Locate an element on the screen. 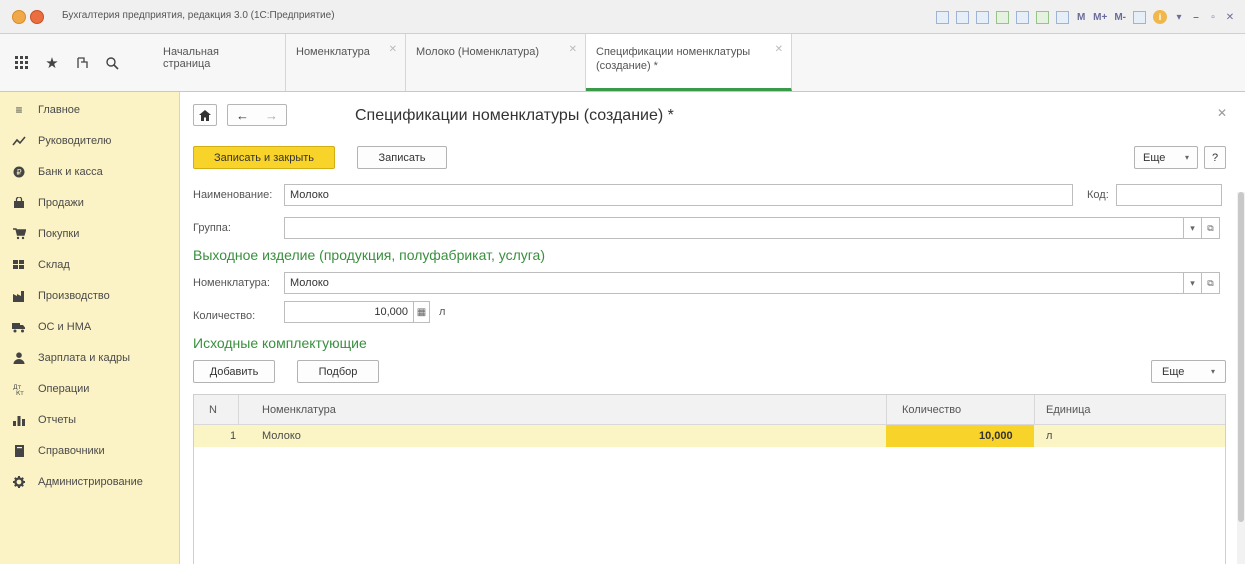 The image size is (1245, 564). print-icon is located at coordinates (942, 17).